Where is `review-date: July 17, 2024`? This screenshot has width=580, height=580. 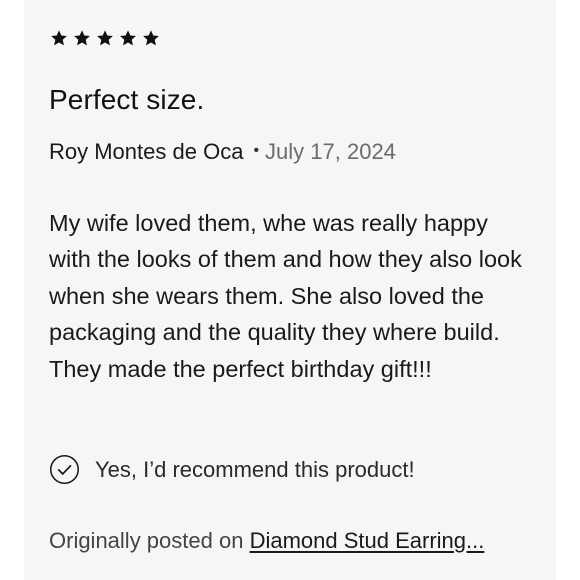
review-date: July 17, 2024 is located at coordinates (330, 151).